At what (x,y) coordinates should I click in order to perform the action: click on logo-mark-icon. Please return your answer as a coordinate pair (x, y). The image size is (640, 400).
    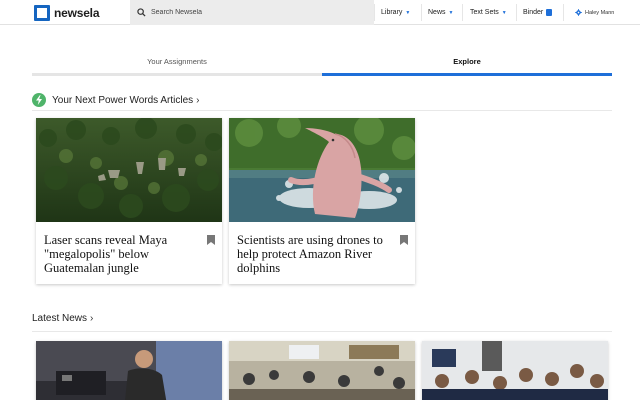
    Looking at the image, I should click on (42, 12).